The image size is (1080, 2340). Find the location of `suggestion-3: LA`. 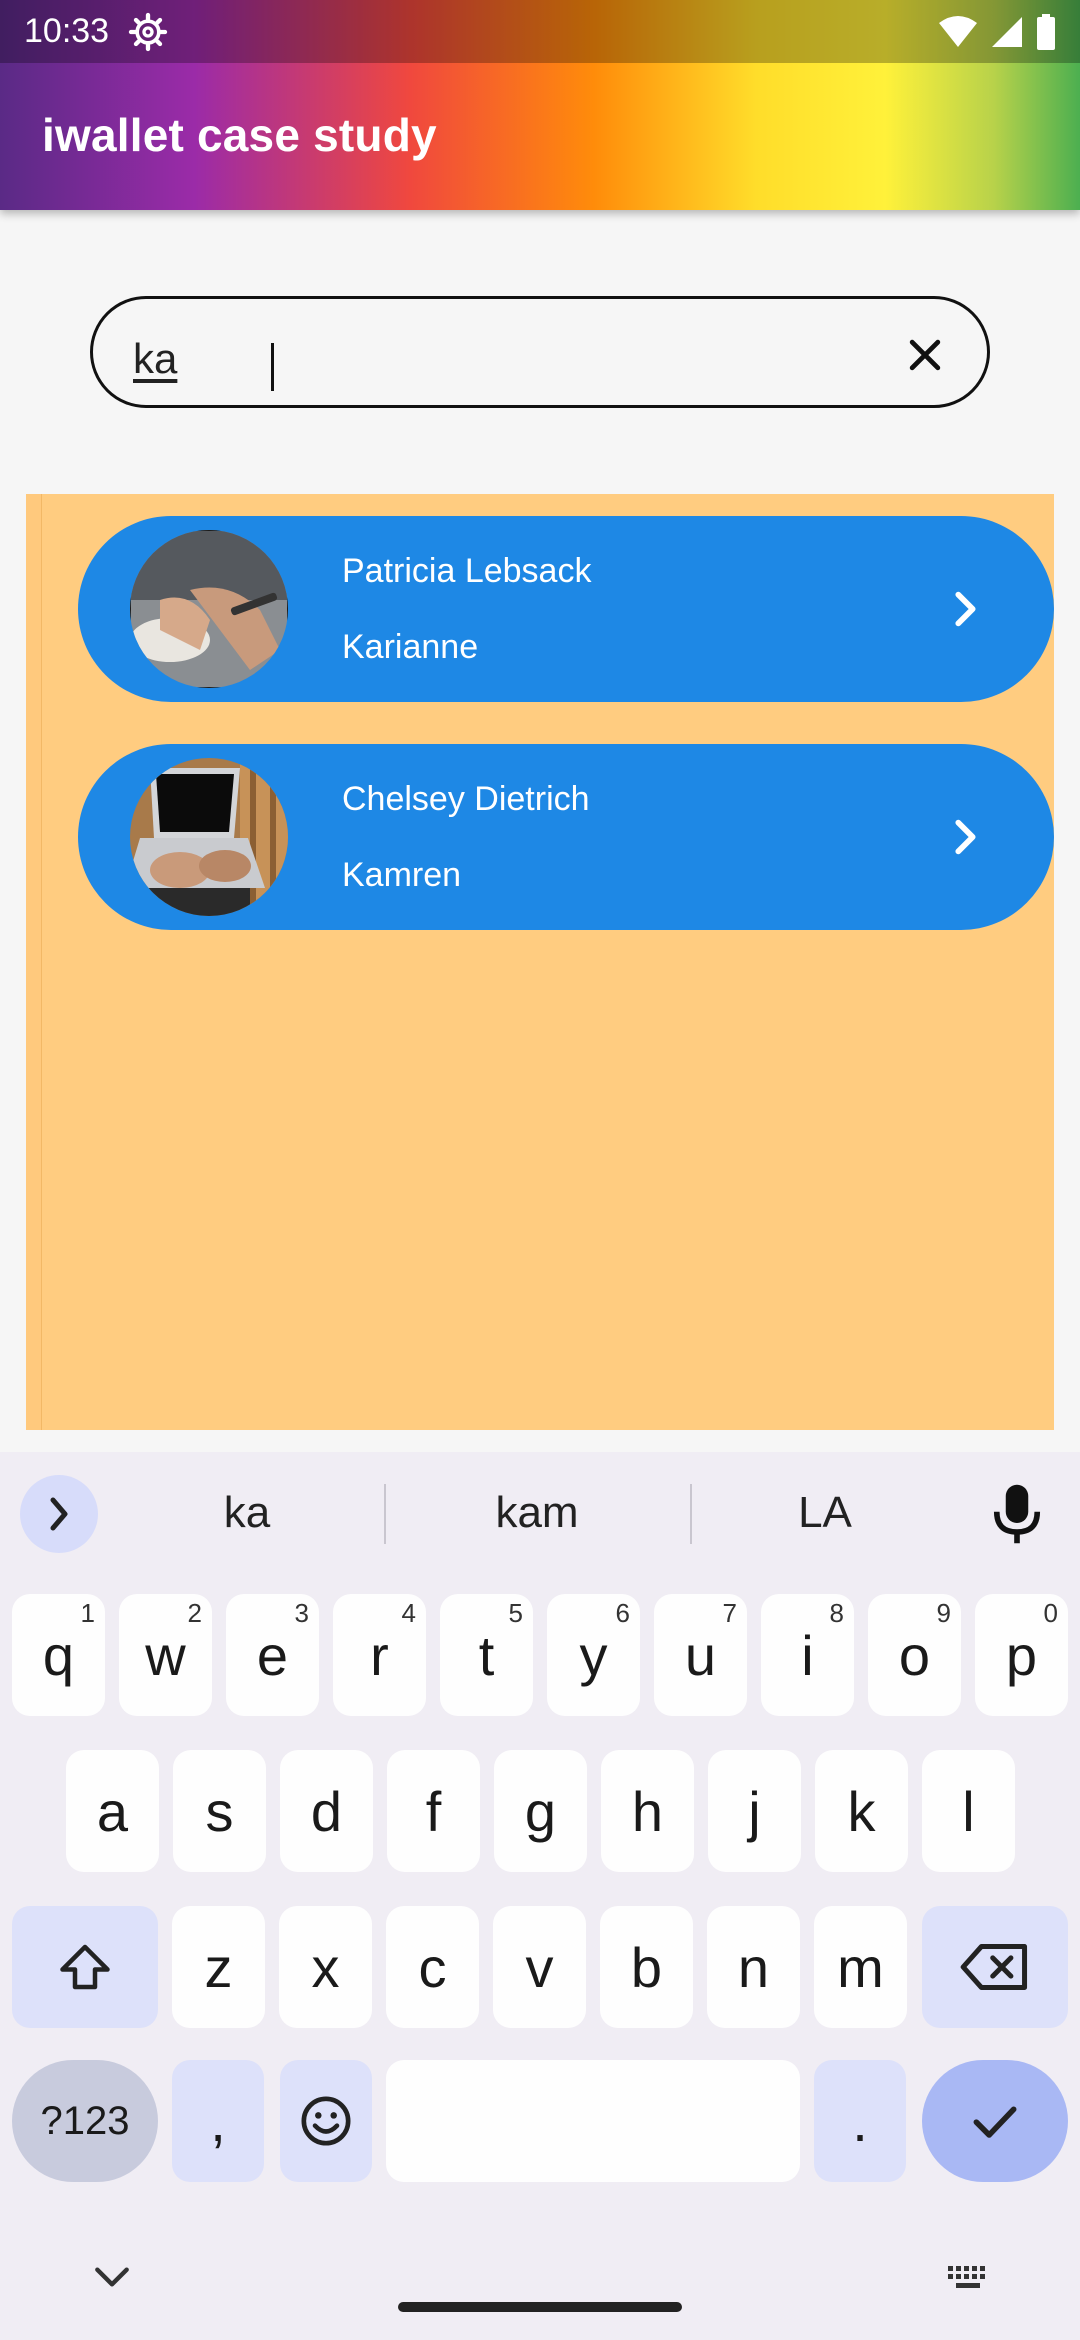

suggestion-3: LA is located at coordinates (825, 1513).